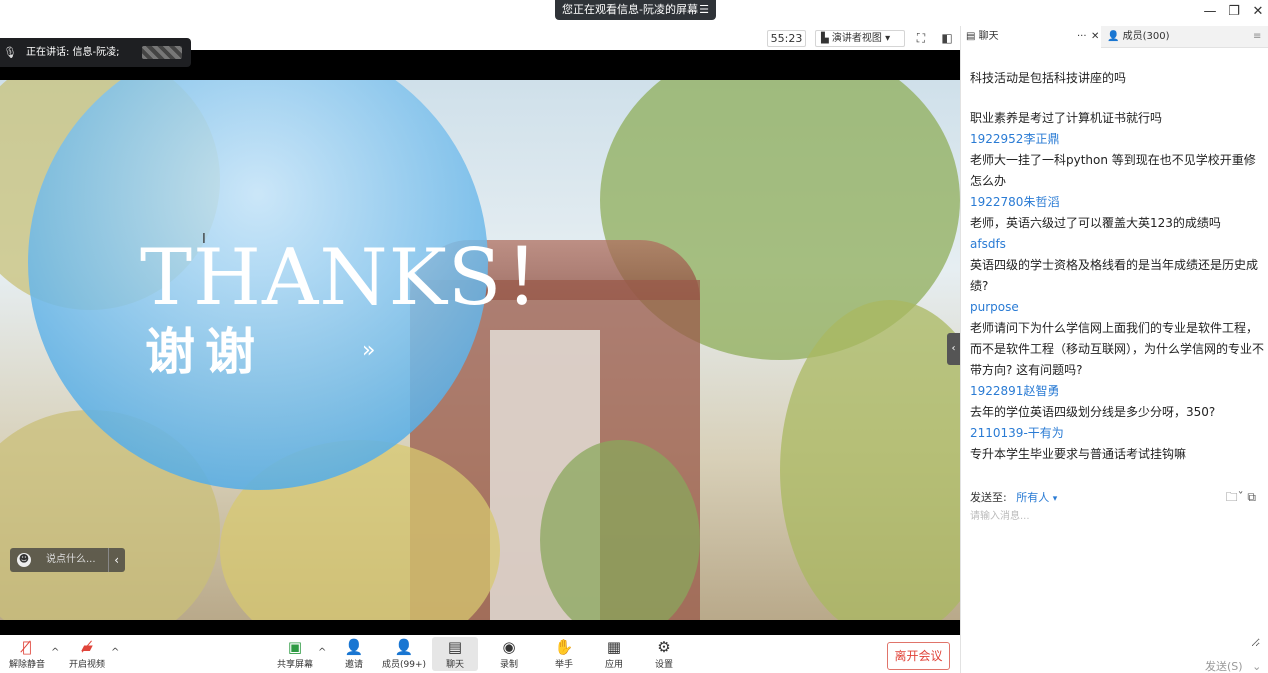  What do you see at coordinates (509, 647) in the screenshot?
I see `record-icon: ◉` at bounding box center [509, 647].